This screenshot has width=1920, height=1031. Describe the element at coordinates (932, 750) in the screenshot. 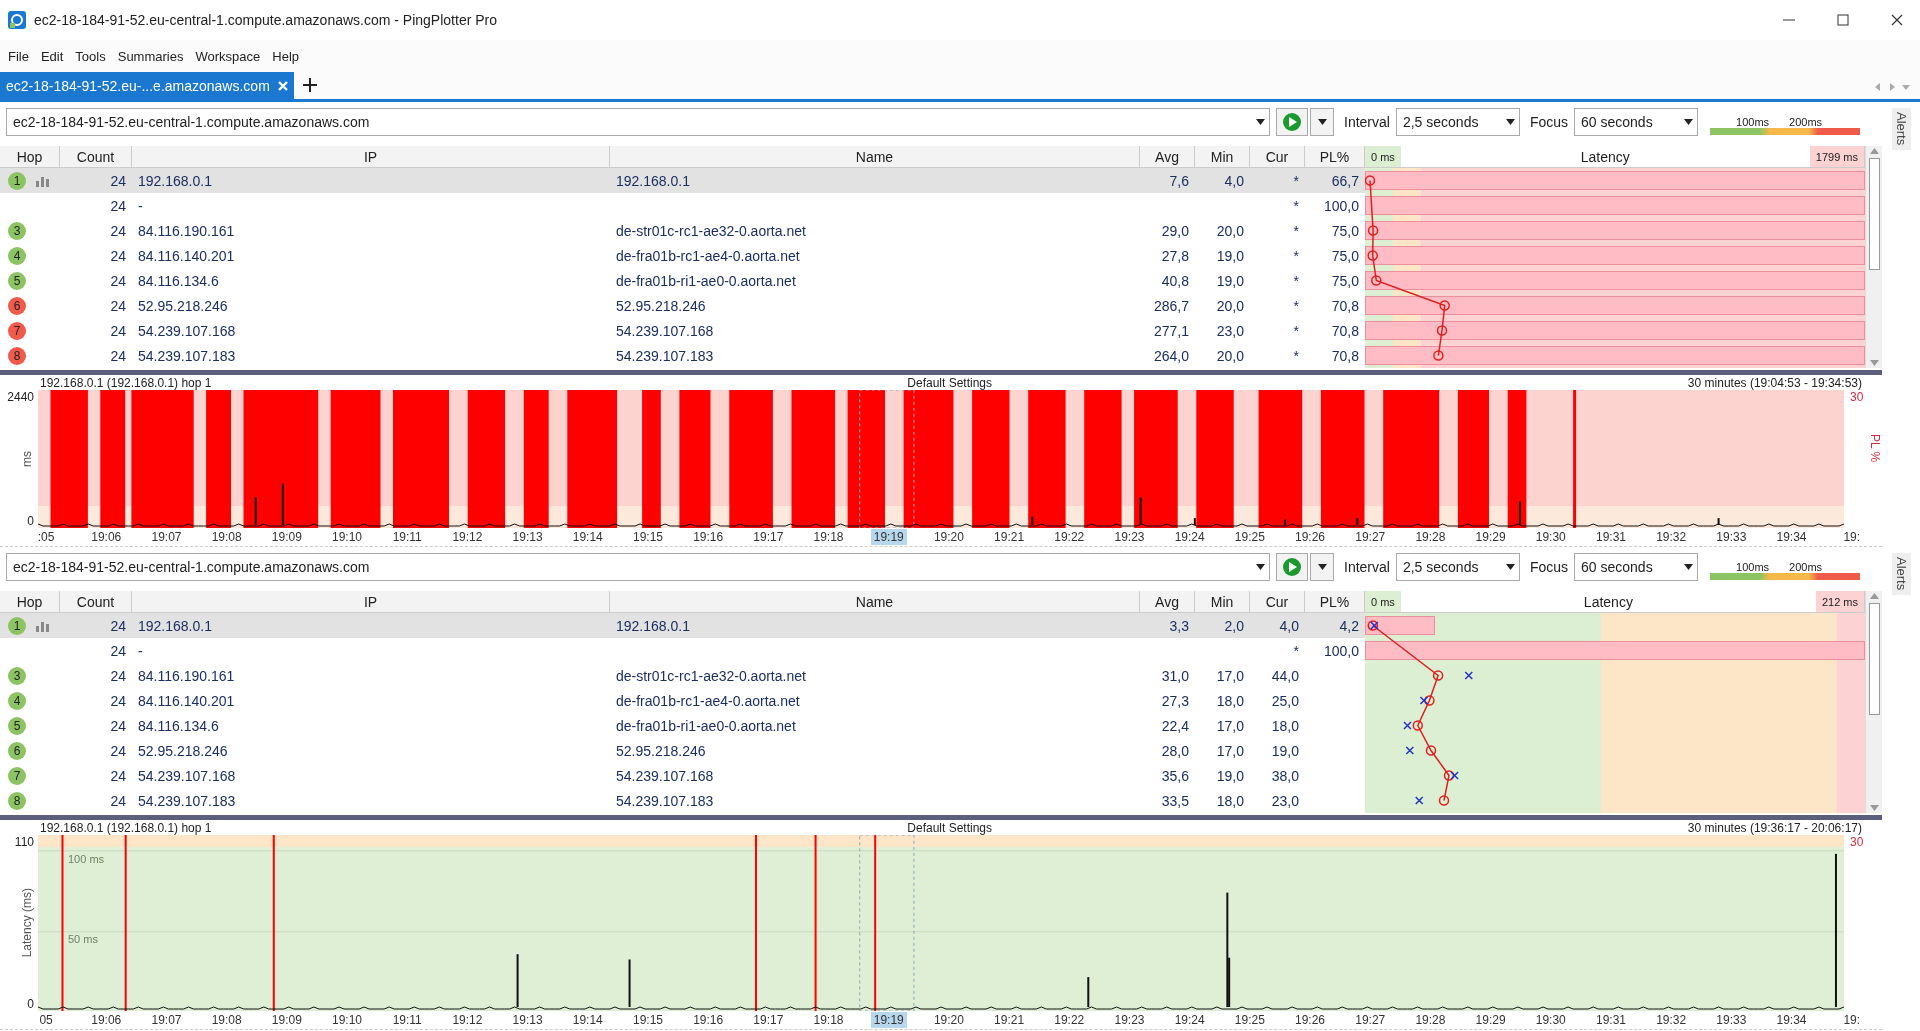

I see `table-row: 6 24 52.95.218.246 52.95.218.246 28,0 17,0 19,0` at that location.